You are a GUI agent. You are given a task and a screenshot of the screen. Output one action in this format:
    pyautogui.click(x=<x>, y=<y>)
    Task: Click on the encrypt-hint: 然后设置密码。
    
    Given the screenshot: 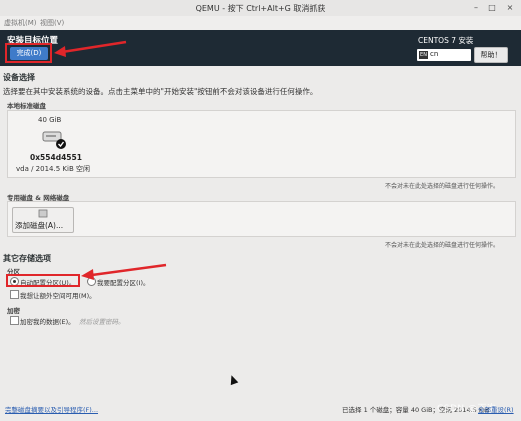 What is the action you would take?
    pyautogui.click(x=102, y=322)
    